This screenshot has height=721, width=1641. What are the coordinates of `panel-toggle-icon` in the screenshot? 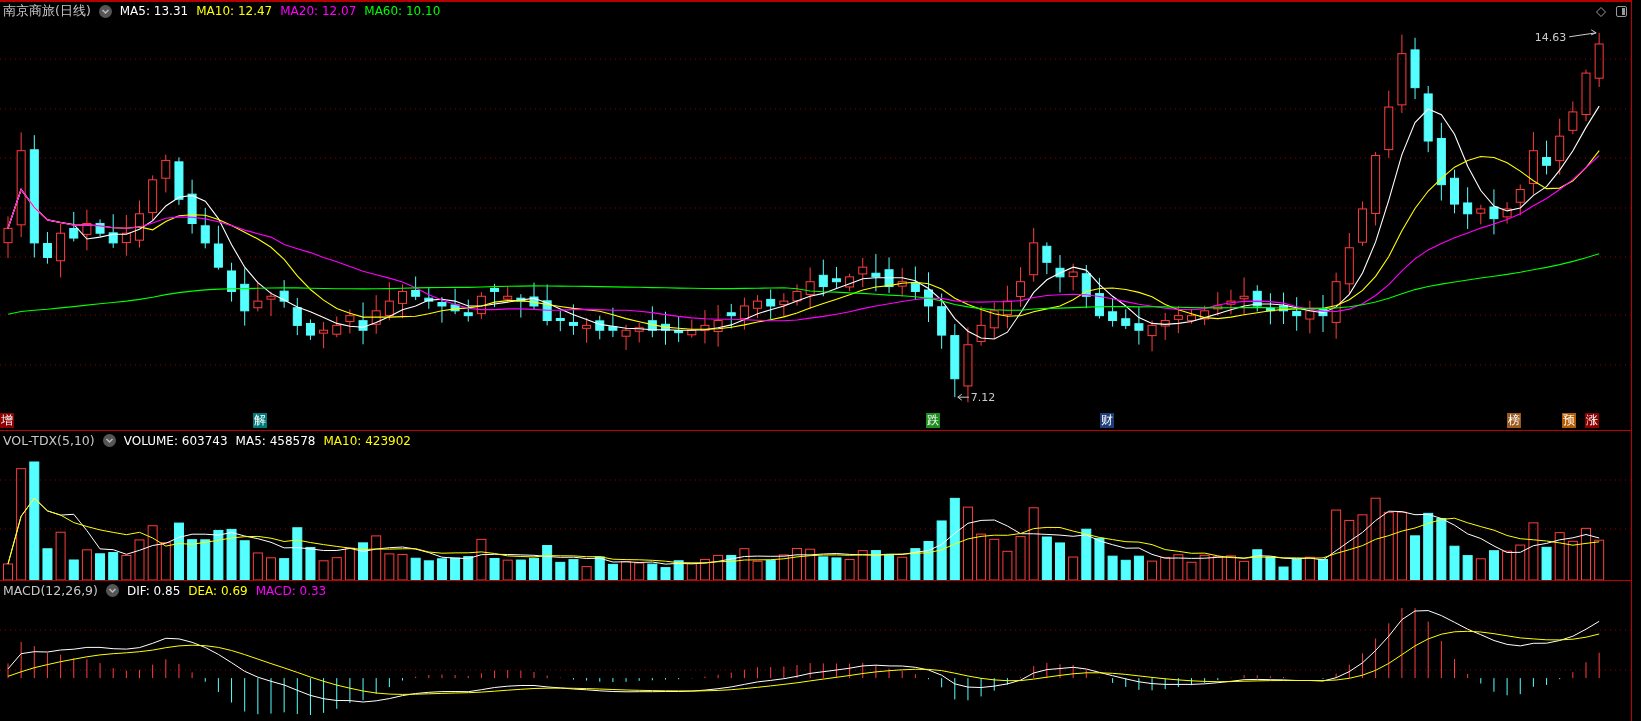 It's located at (1621, 11).